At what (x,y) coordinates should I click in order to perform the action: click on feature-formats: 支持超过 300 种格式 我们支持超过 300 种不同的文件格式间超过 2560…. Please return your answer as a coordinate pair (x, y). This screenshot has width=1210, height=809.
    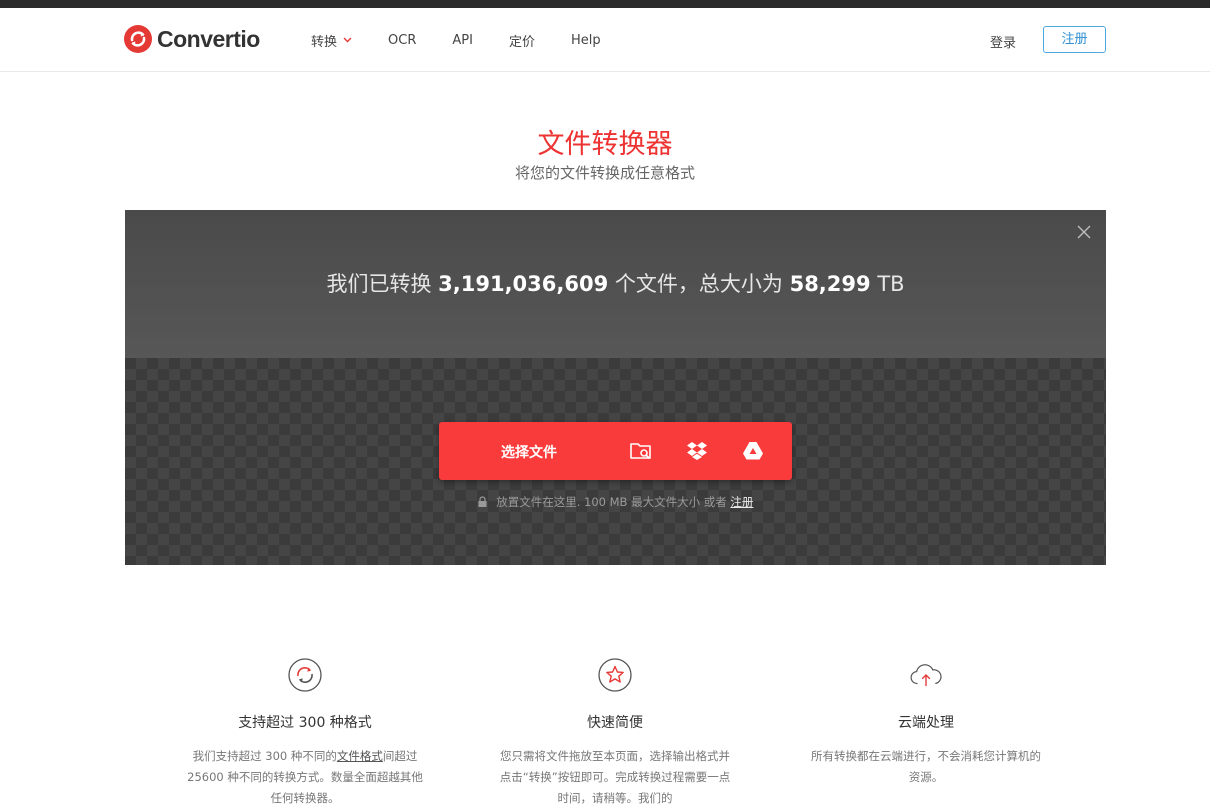
    Looking at the image, I should click on (305, 733).